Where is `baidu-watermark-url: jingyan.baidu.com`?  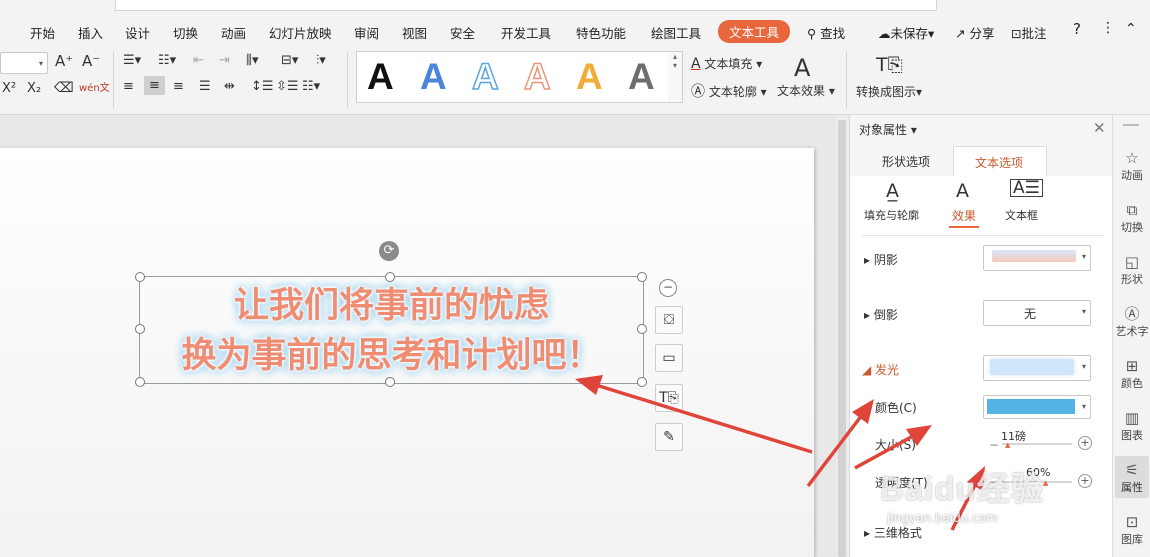 baidu-watermark-url: jingyan.baidu.com is located at coordinates (942, 518).